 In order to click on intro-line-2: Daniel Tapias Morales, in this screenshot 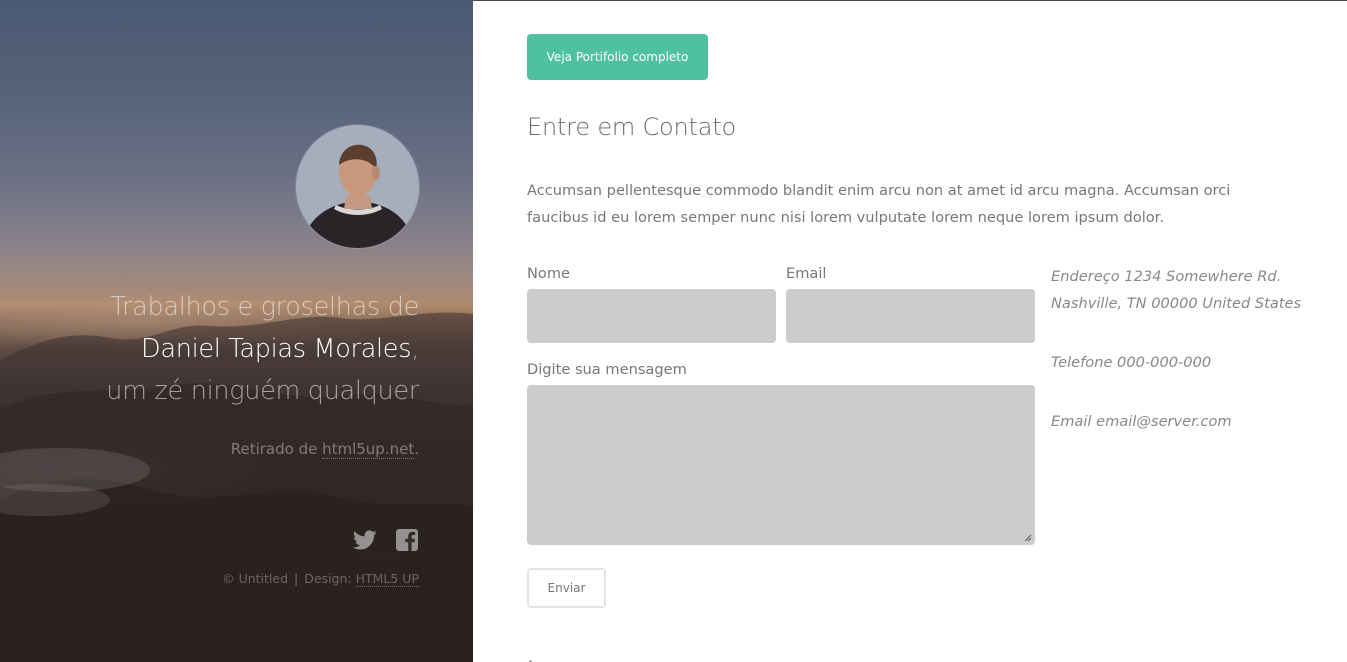, I will do `click(219, 349)`.